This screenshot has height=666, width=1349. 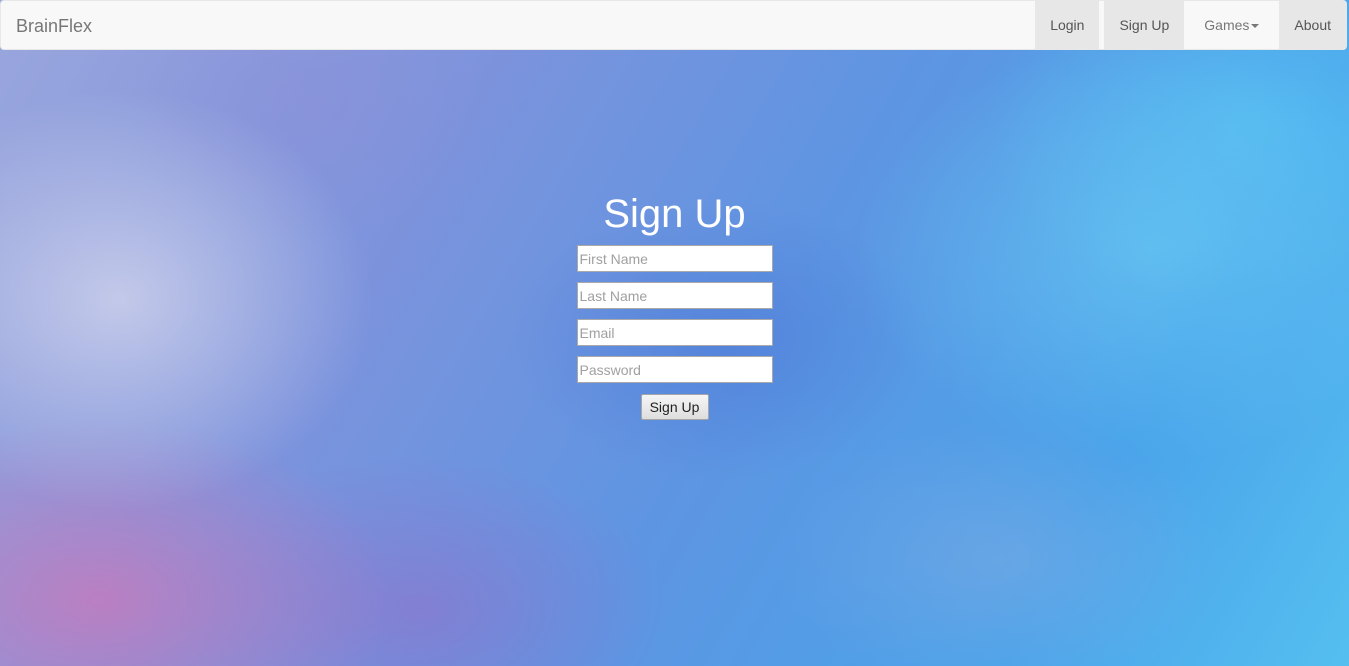 I want to click on nav-games-dropdown: Games, so click(x=1231, y=25).